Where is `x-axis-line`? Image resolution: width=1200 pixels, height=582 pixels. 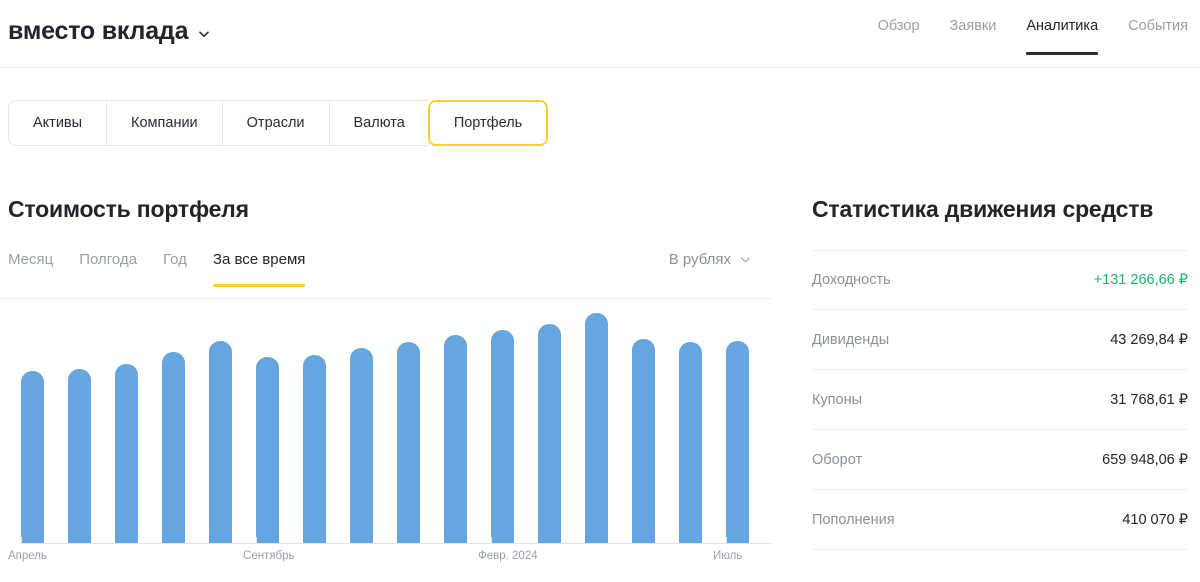
x-axis-line is located at coordinates (396, 543).